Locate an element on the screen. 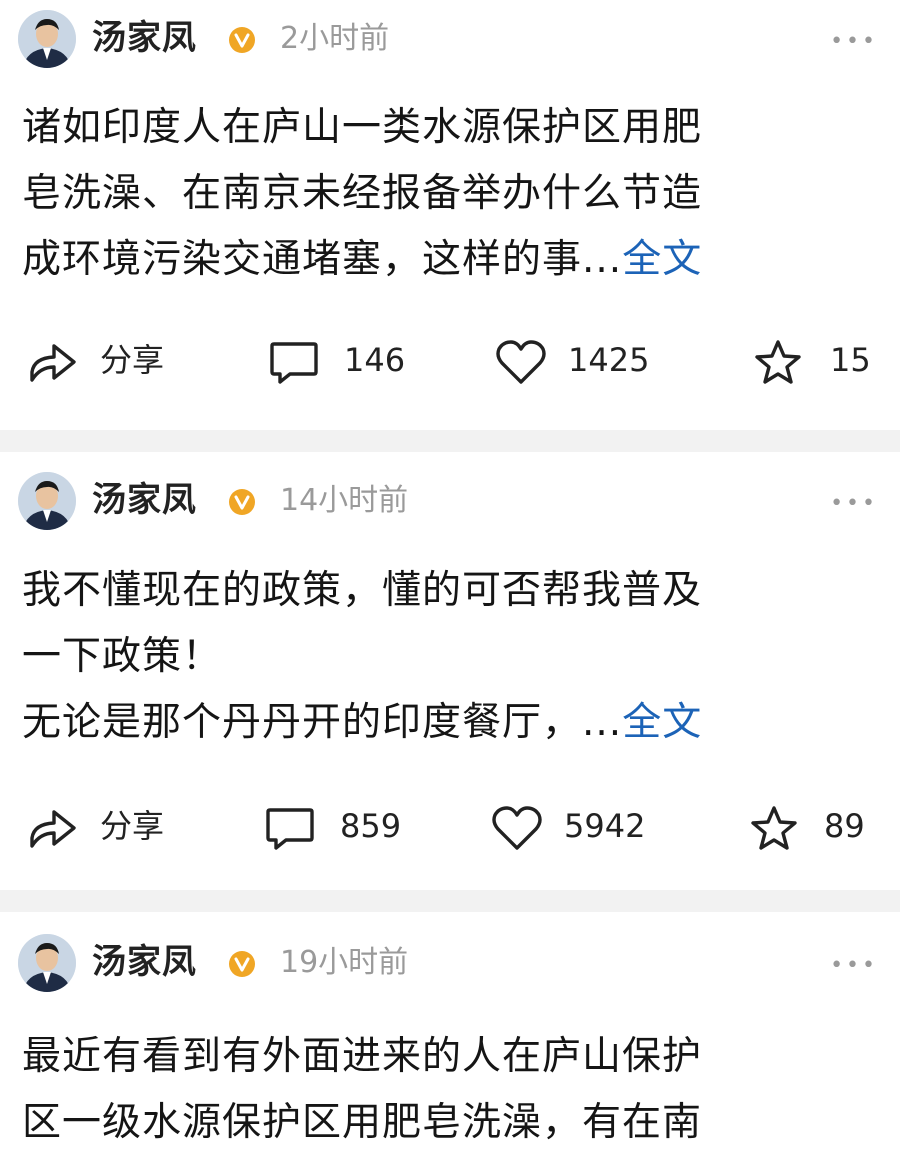 The image size is (900, 1156). favorite-button: 89 is located at coordinates (813, 826).